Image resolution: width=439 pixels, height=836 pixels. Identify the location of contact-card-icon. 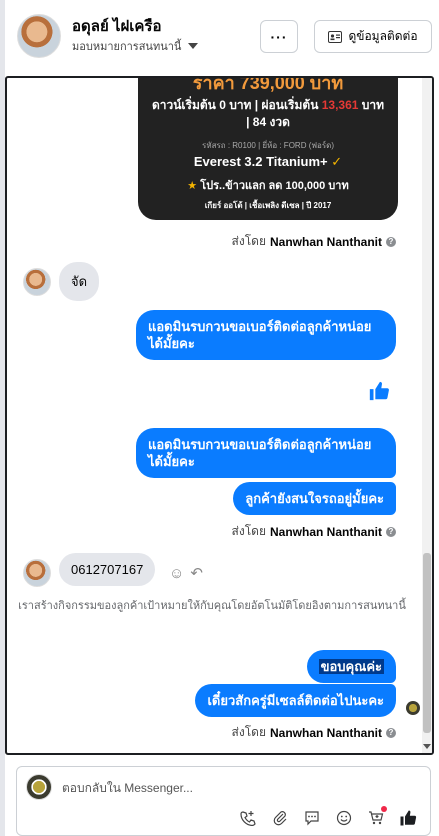
(335, 36).